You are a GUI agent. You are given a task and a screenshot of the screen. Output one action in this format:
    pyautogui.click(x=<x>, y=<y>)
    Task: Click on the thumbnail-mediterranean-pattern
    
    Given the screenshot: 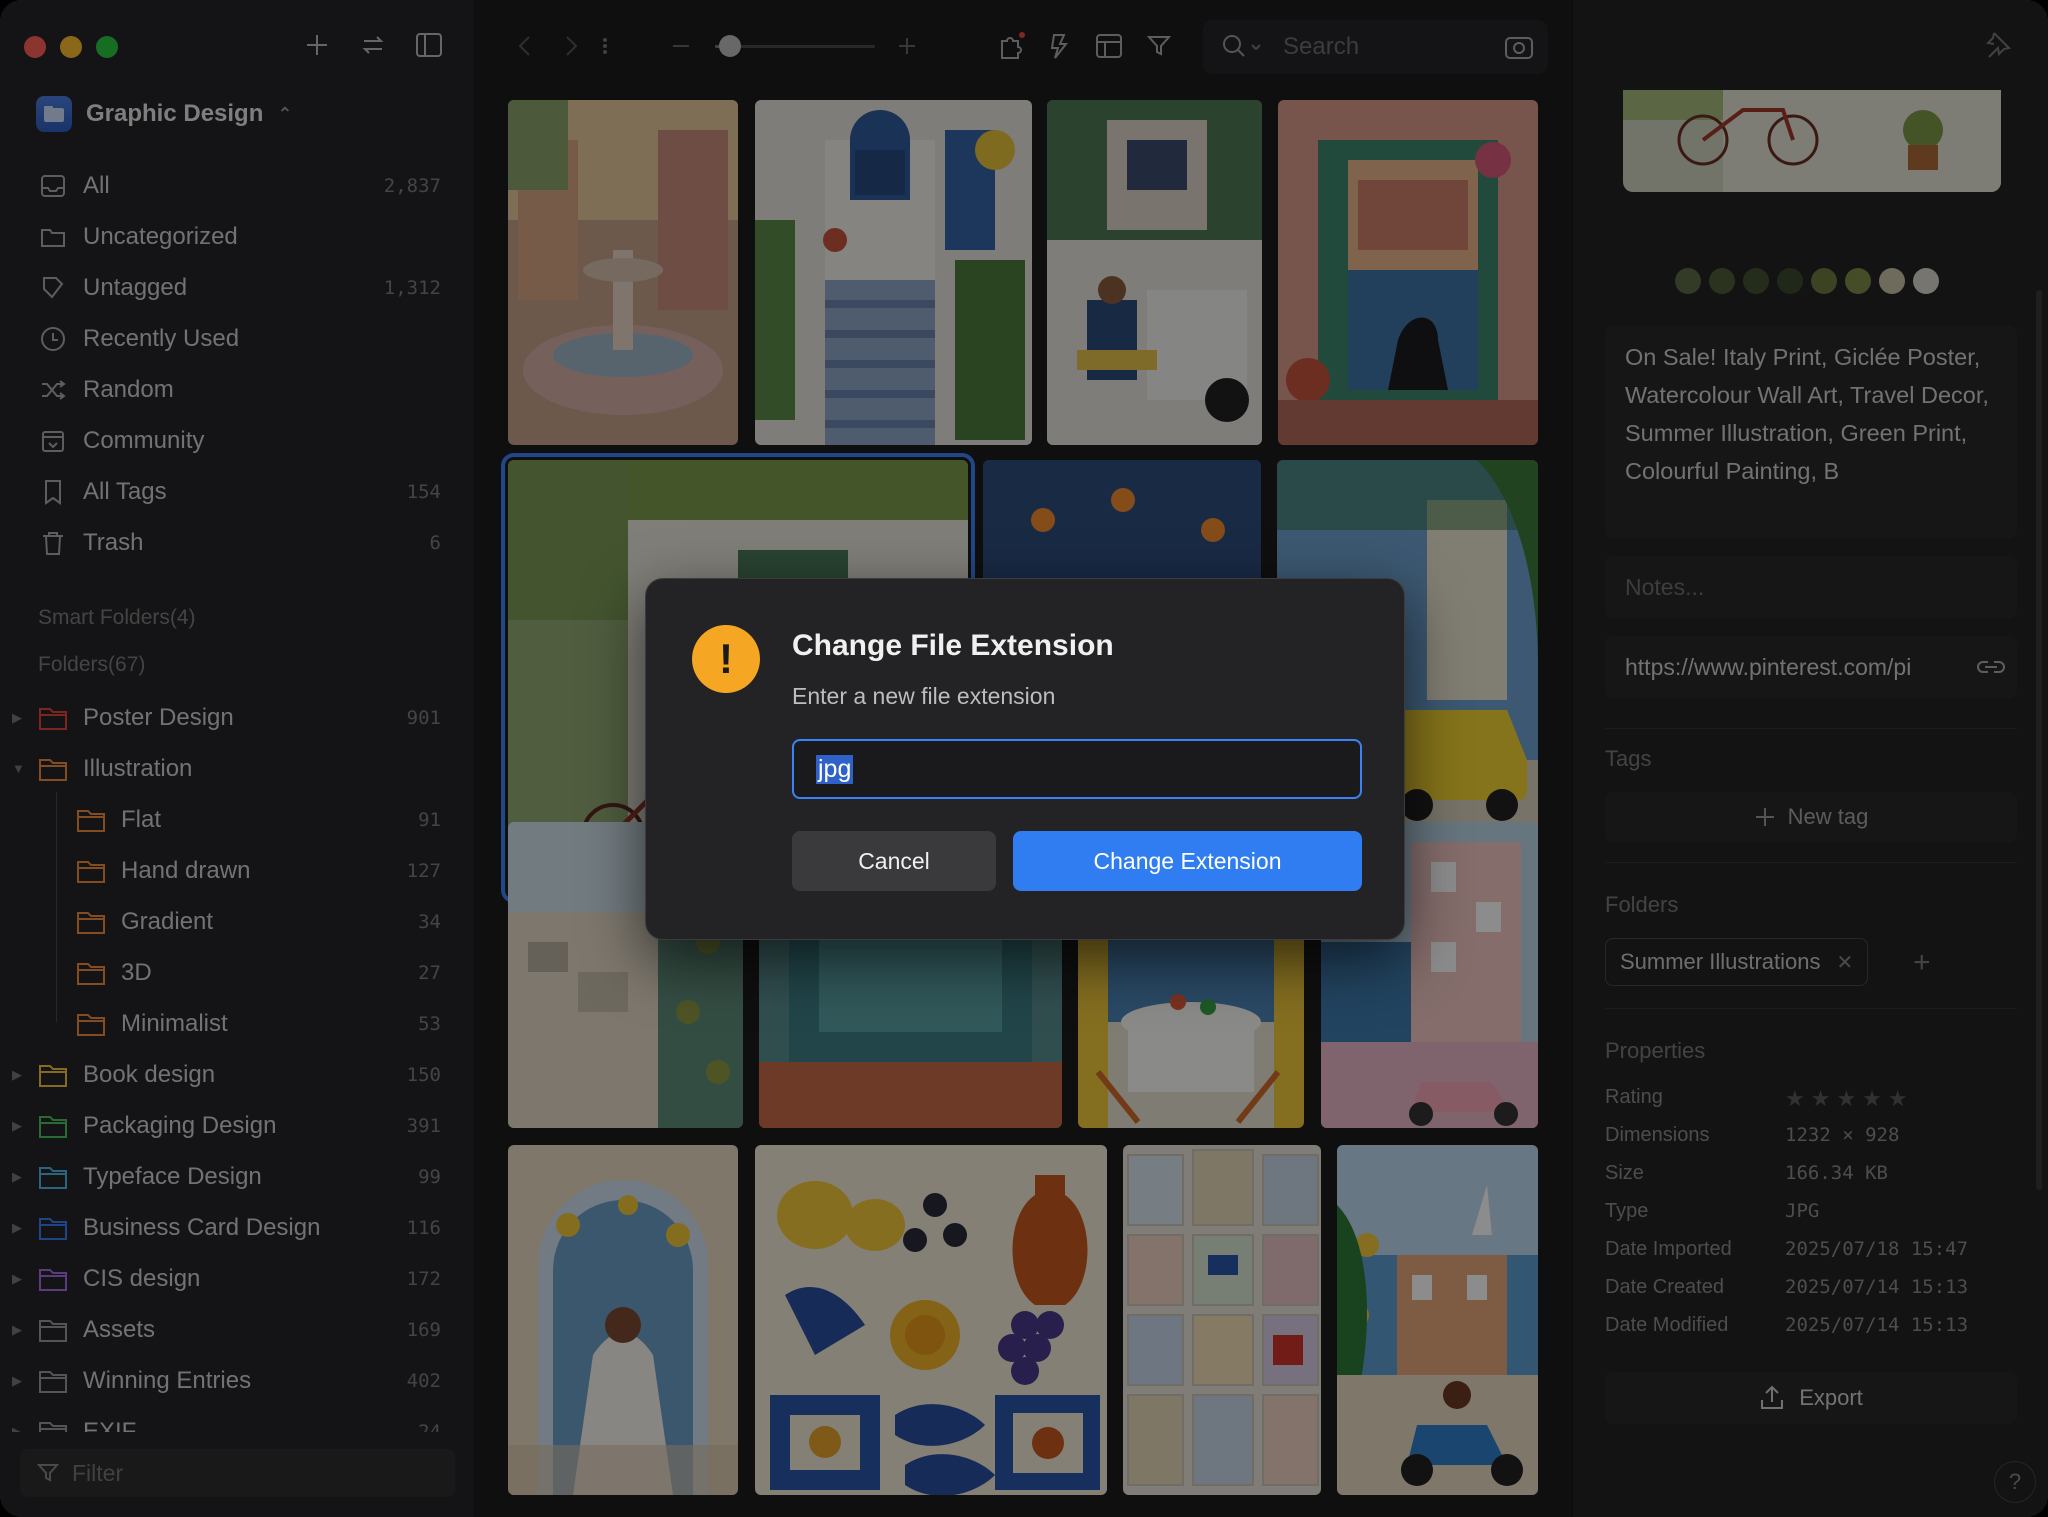 What is the action you would take?
    pyautogui.click(x=931, y=1320)
    